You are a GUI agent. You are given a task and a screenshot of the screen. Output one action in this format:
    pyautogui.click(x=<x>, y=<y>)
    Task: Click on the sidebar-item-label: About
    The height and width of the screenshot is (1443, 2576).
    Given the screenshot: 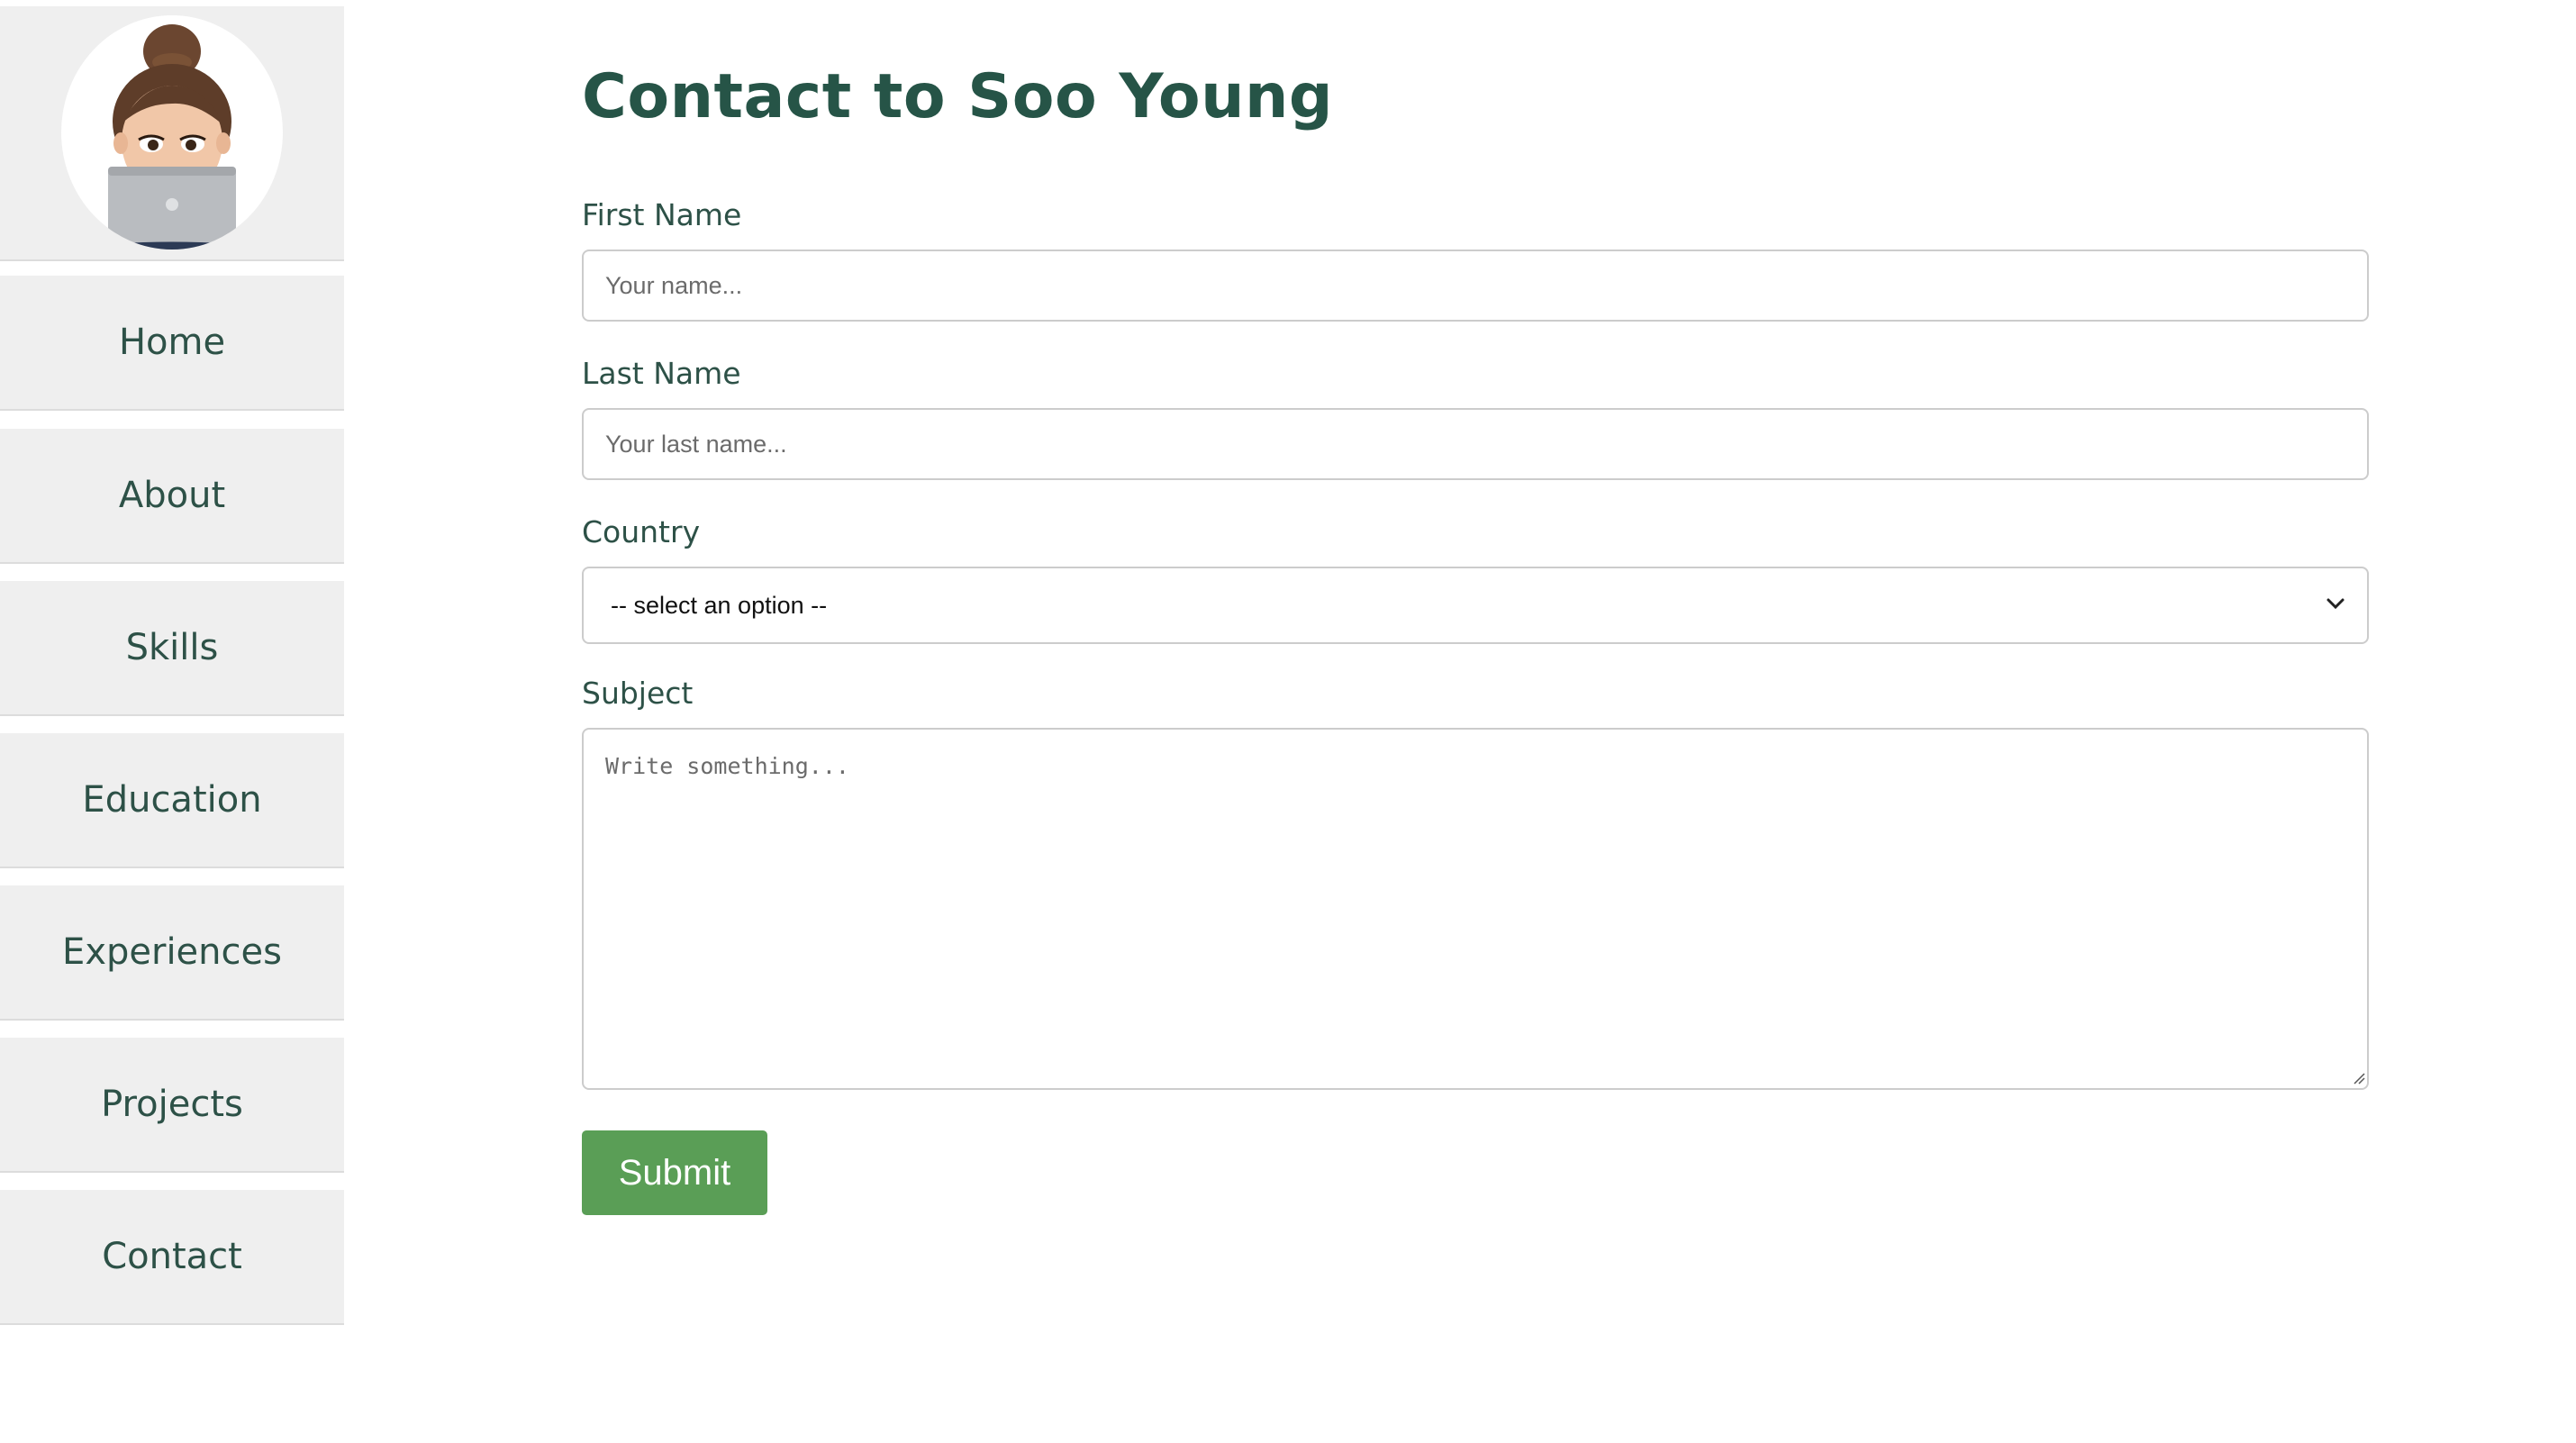 What is the action you would take?
    pyautogui.click(x=172, y=495)
    